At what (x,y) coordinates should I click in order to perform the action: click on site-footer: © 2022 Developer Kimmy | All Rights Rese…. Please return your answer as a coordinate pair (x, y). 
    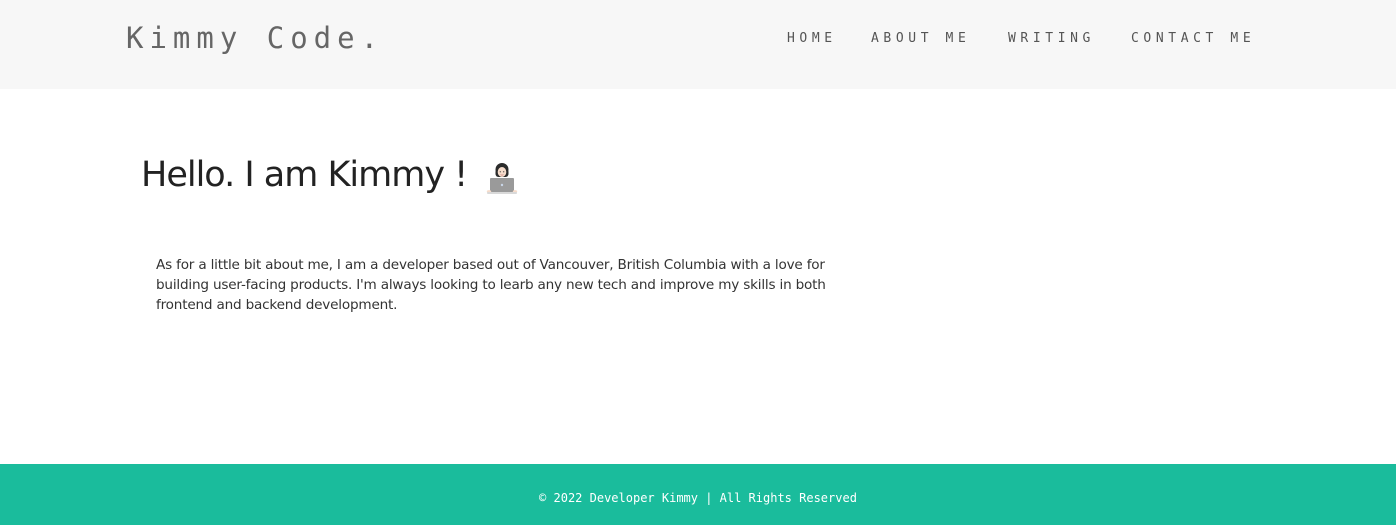
    Looking at the image, I should click on (698, 494).